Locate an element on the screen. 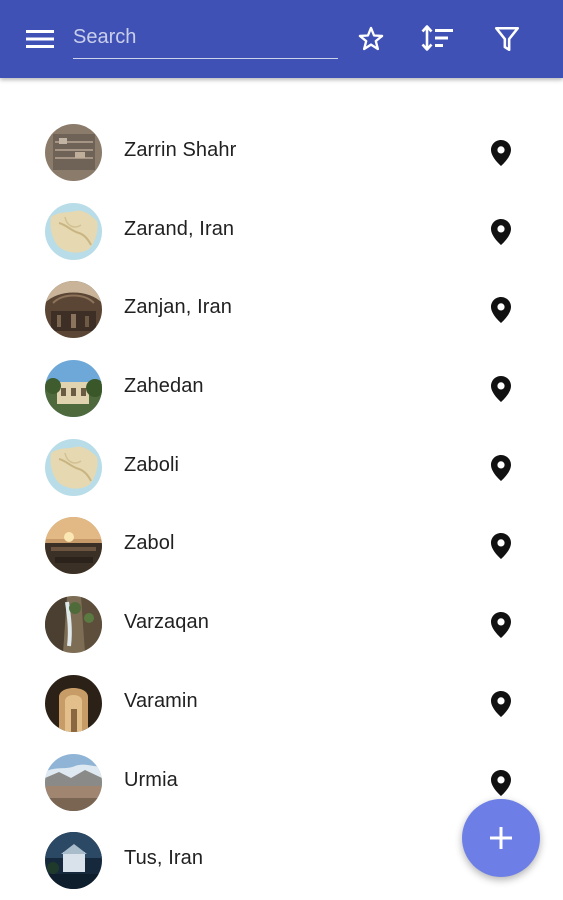 This screenshot has width=563, height=900. city-name: Varamin is located at coordinates (161, 700).